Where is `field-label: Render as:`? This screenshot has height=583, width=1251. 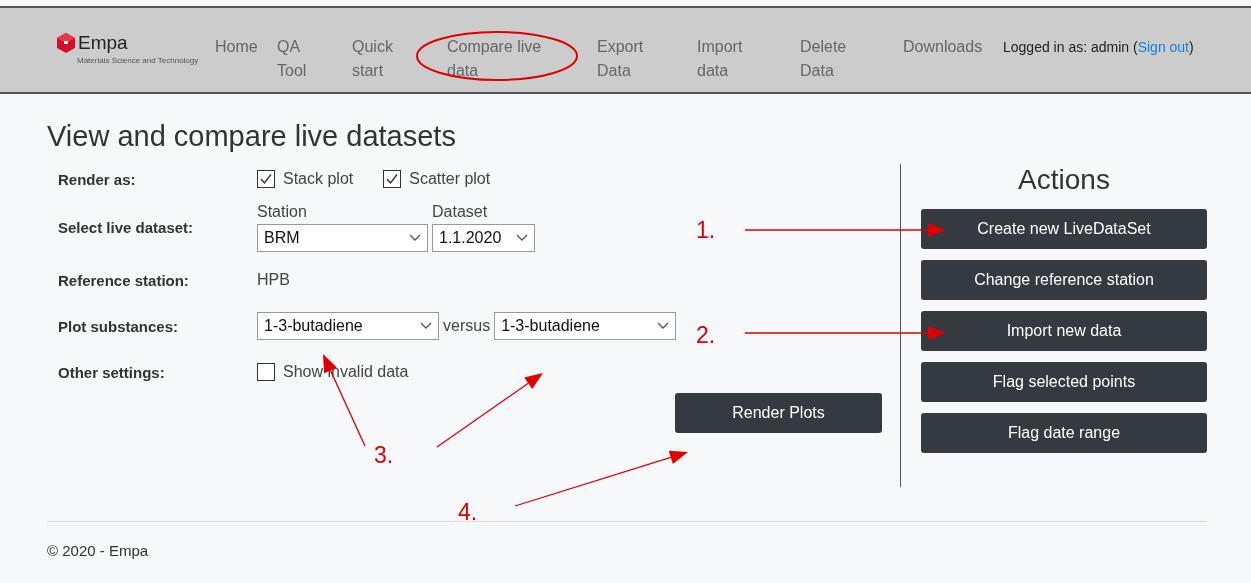
field-label: Render as: is located at coordinates (97, 179).